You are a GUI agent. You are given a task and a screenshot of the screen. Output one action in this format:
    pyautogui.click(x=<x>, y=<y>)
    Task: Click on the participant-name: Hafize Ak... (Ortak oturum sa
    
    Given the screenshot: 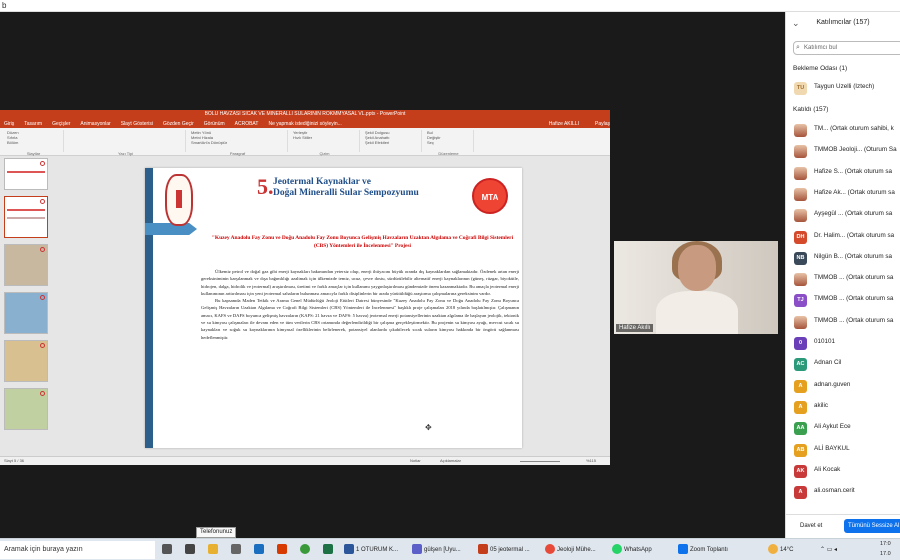 What is the action you would take?
    pyautogui.click(x=854, y=192)
    